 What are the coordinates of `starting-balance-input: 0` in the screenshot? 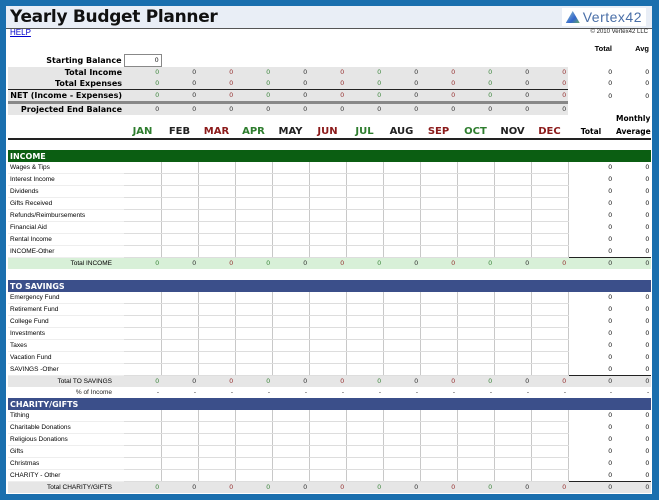 It's located at (142, 60).